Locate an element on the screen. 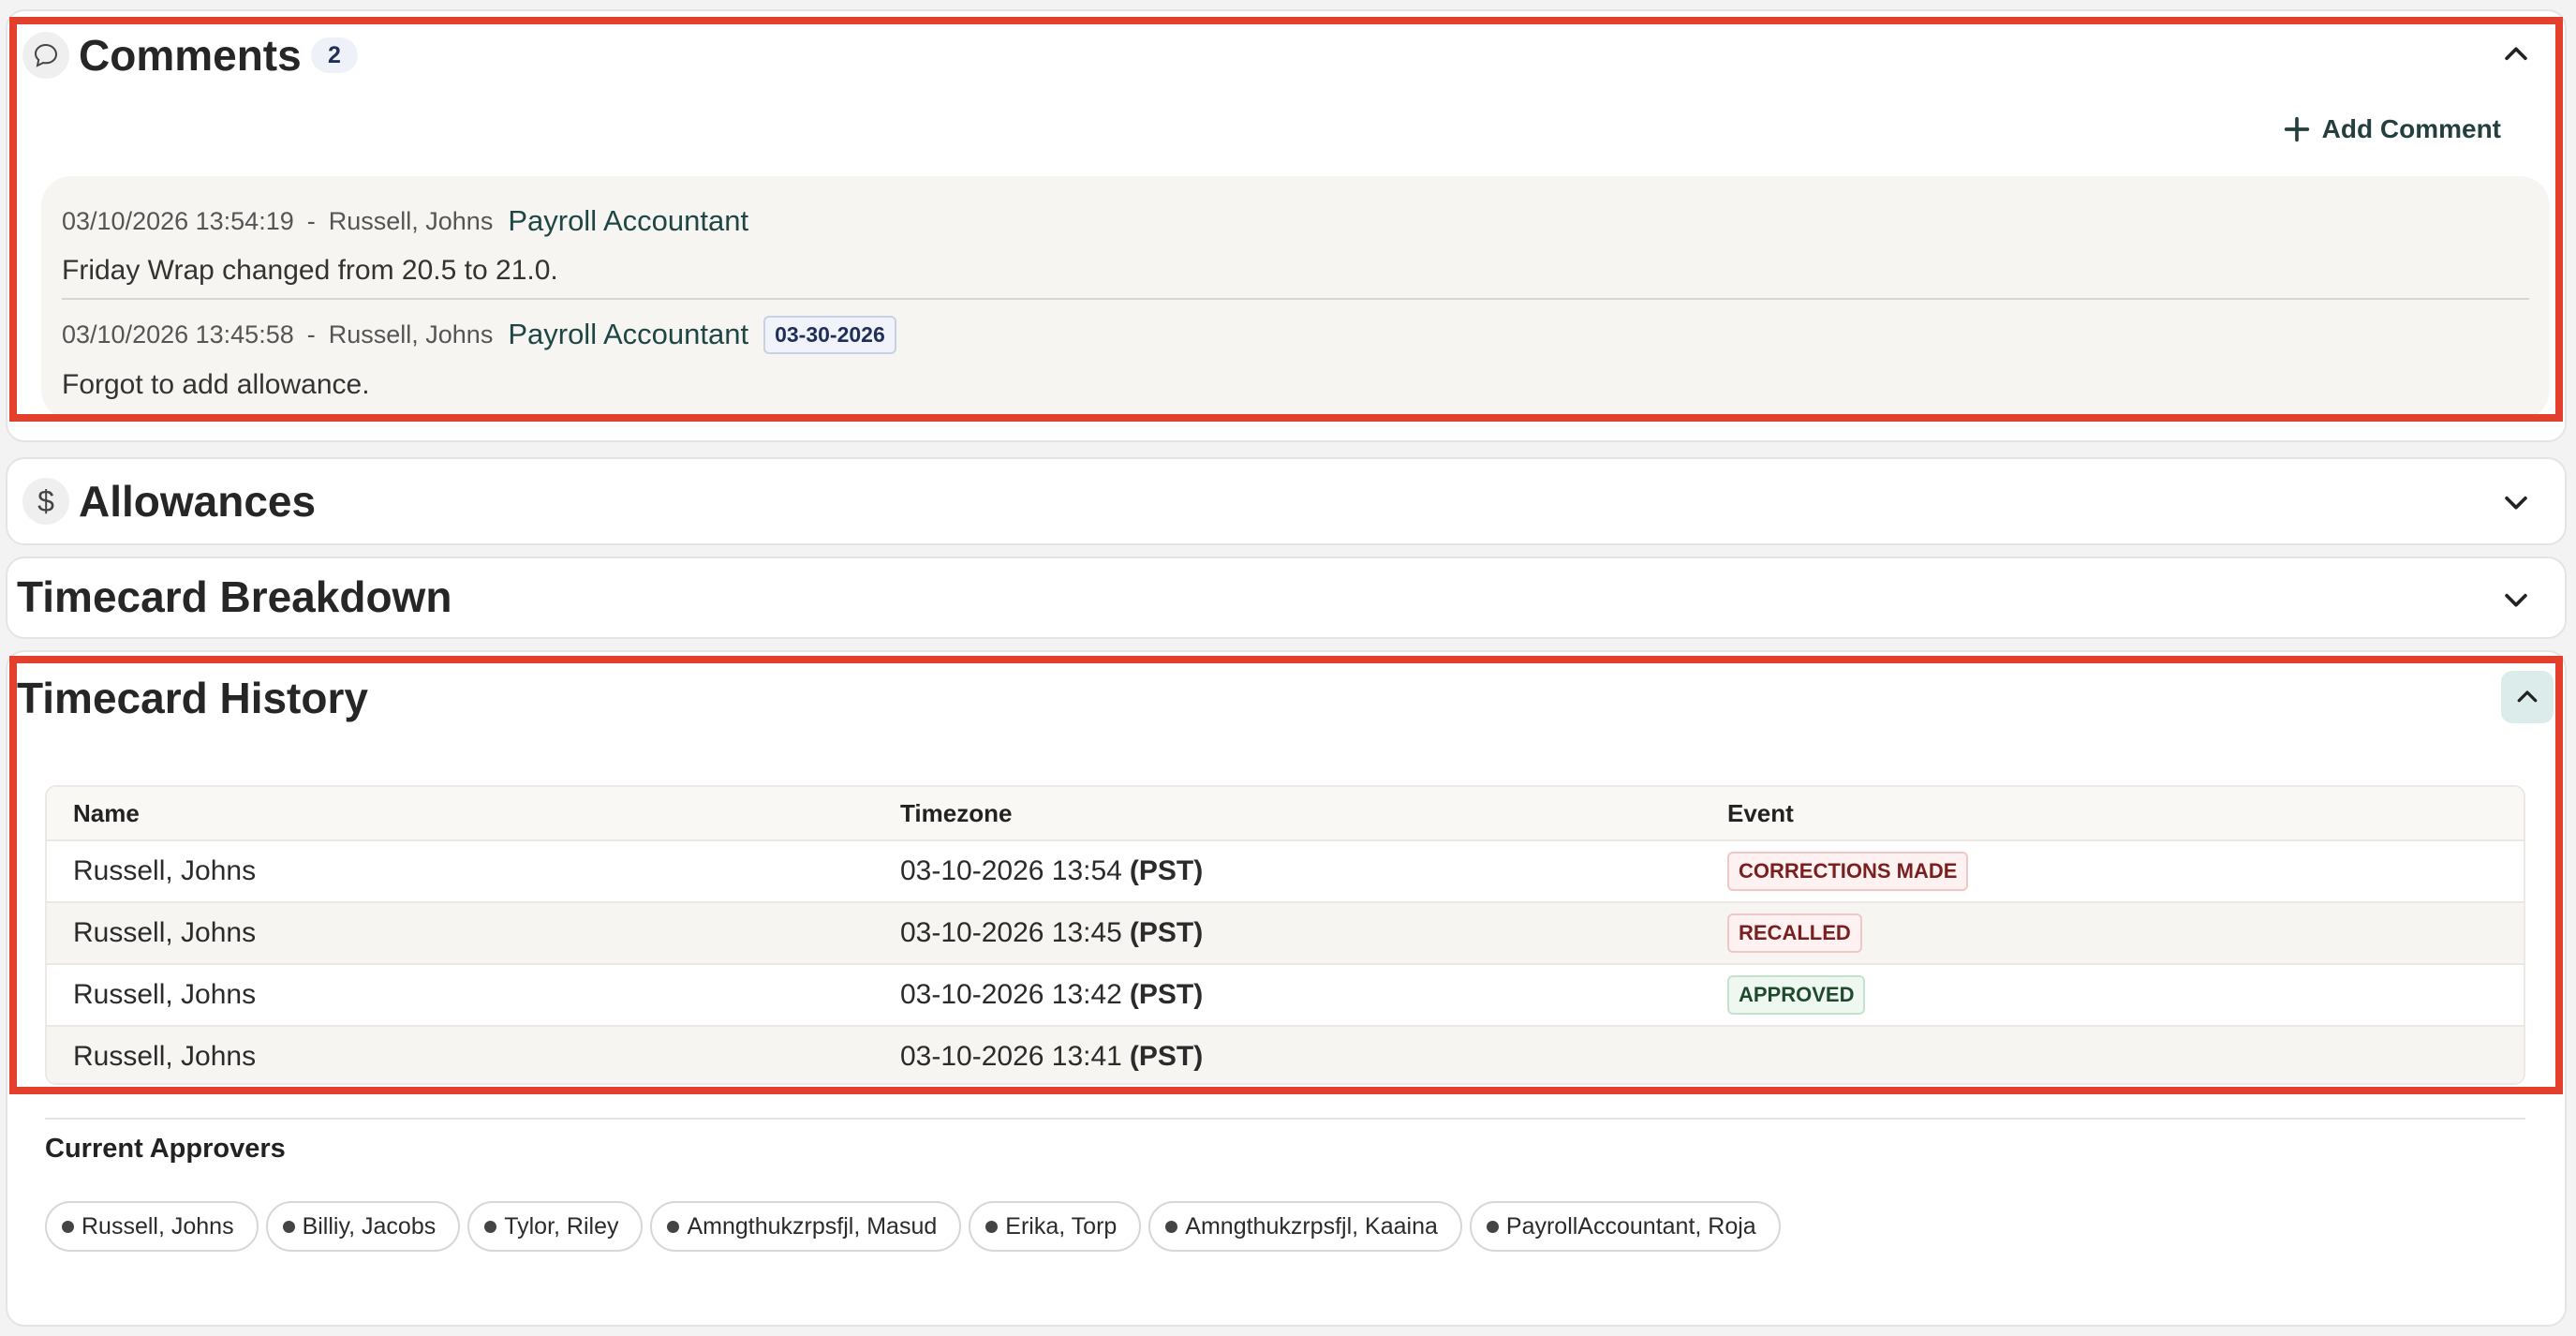 This screenshot has height=1336, width=2576. approver-name: Amngthukzrpsfjl, Kaaina is located at coordinates (1311, 1226).